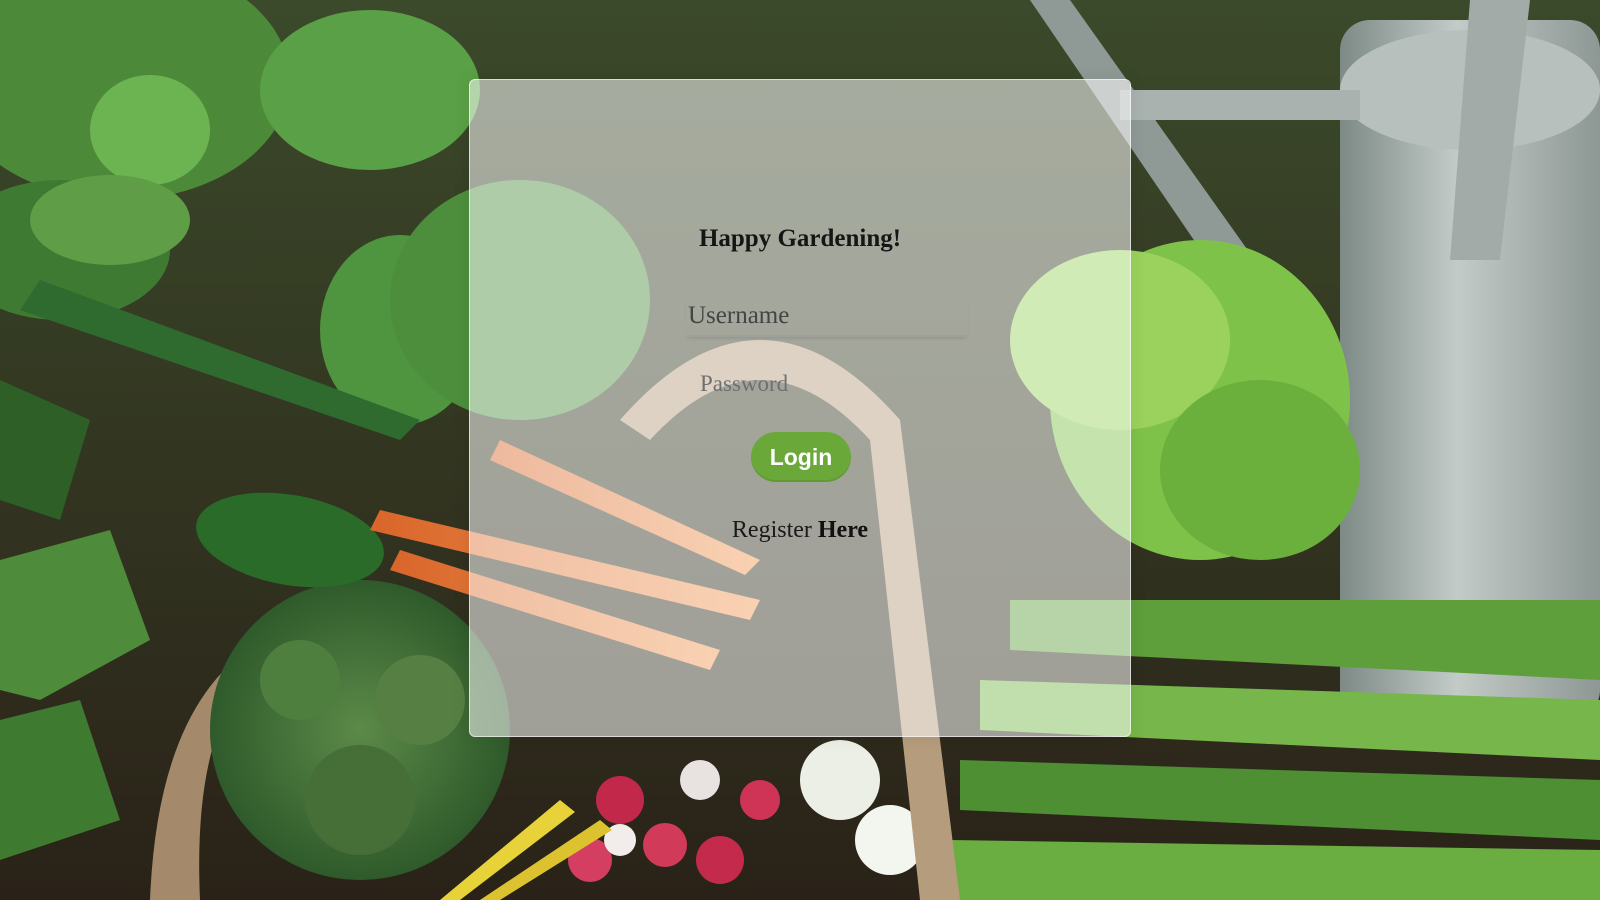 The width and height of the screenshot is (1600, 900). Describe the element at coordinates (827, 317) in the screenshot. I see `username-input` at that location.